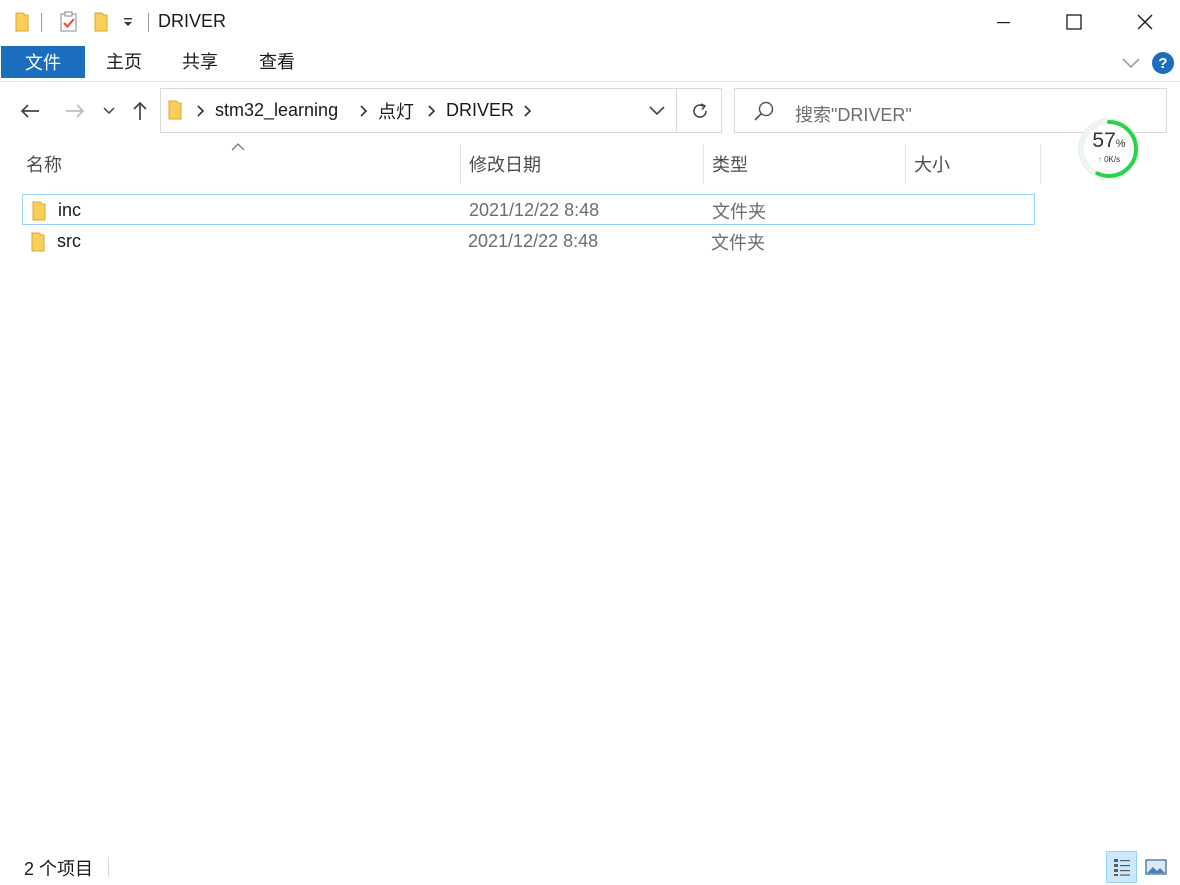 This screenshot has height=885, width=1180. Describe the element at coordinates (239, 164) in the screenshot. I see `column-header-name: 名称` at that location.